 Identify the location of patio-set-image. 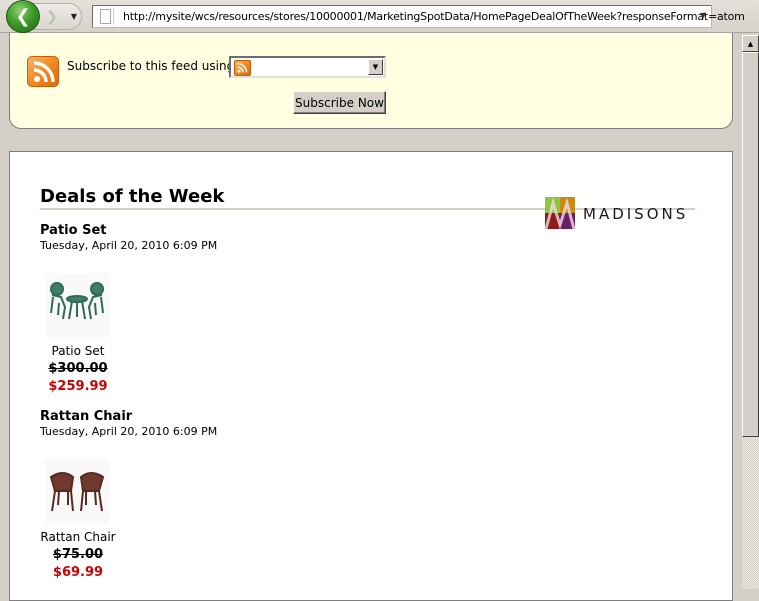
(77, 305).